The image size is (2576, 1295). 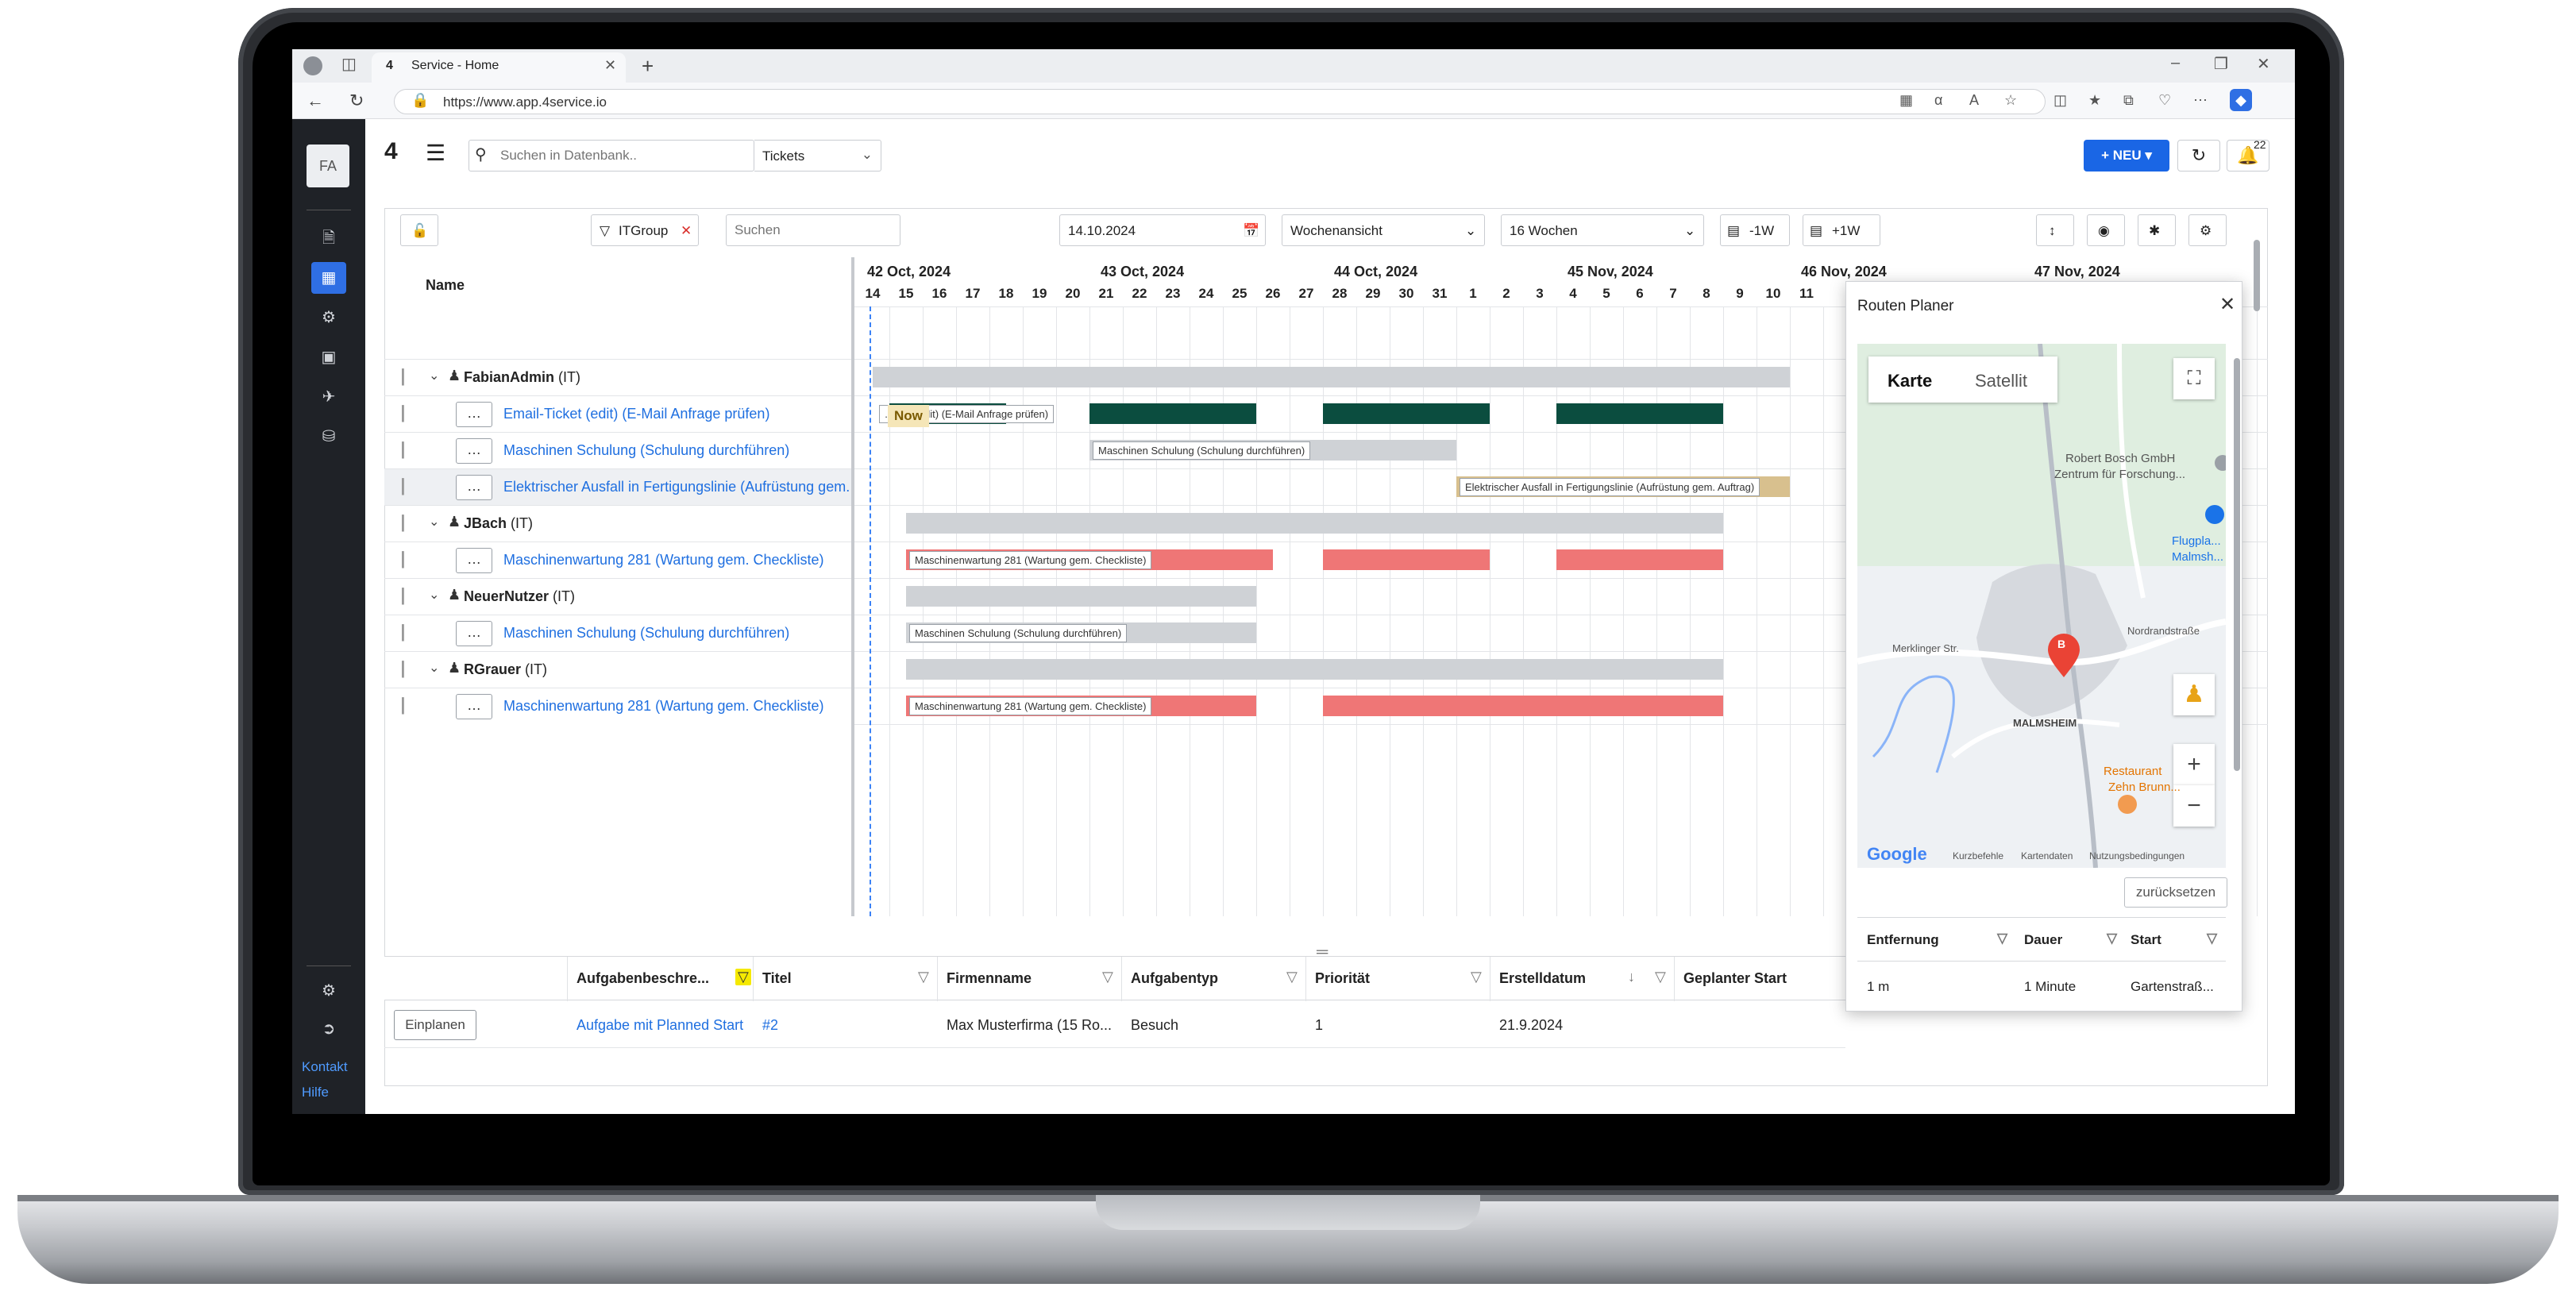 I want to click on app-logo: 4, so click(x=391, y=151).